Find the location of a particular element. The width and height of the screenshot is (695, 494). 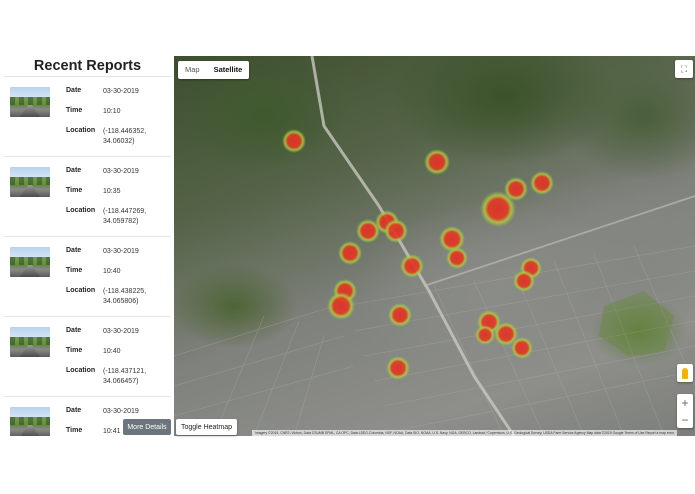

fullscreen-icon: ⛶ is located at coordinates (684, 69).